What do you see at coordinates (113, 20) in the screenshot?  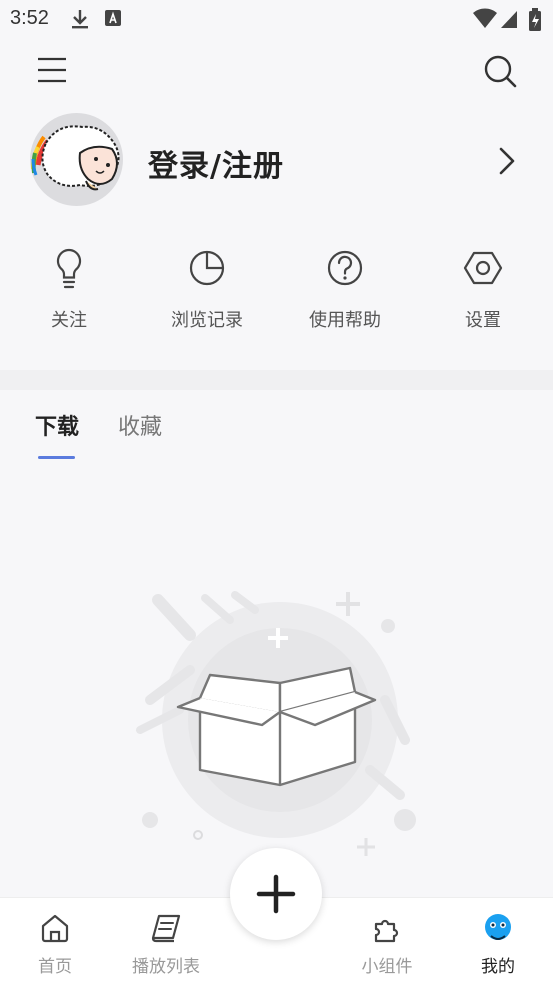 I see `a-status-icon` at bounding box center [113, 20].